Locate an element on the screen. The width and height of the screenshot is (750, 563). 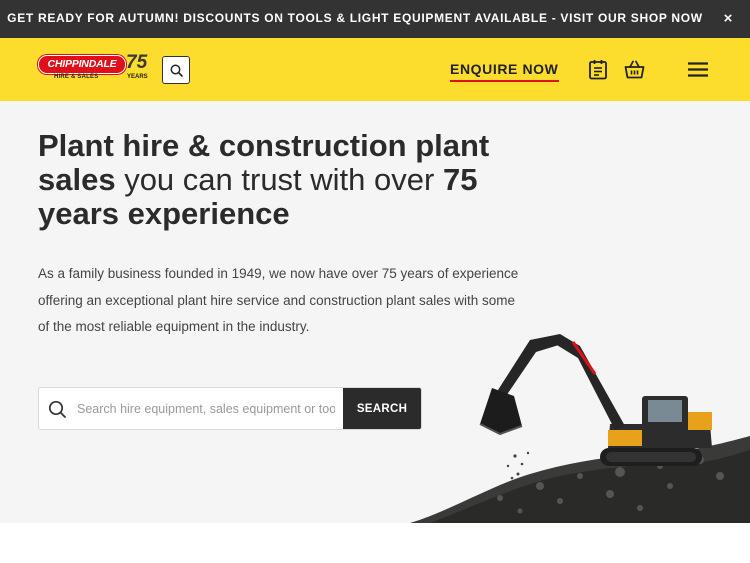
logo-anniversary-number: 75 is located at coordinates (137, 62).